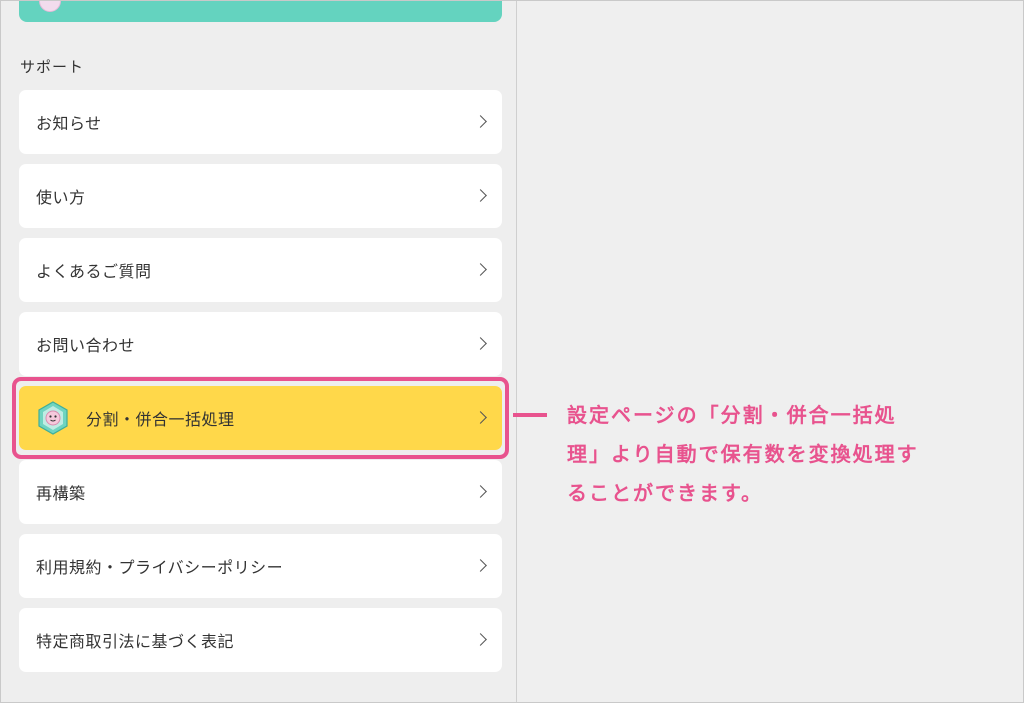 This screenshot has height=703, width=1024. Describe the element at coordinates (260, 11) in the screenshot. I see `top-card` at that location.